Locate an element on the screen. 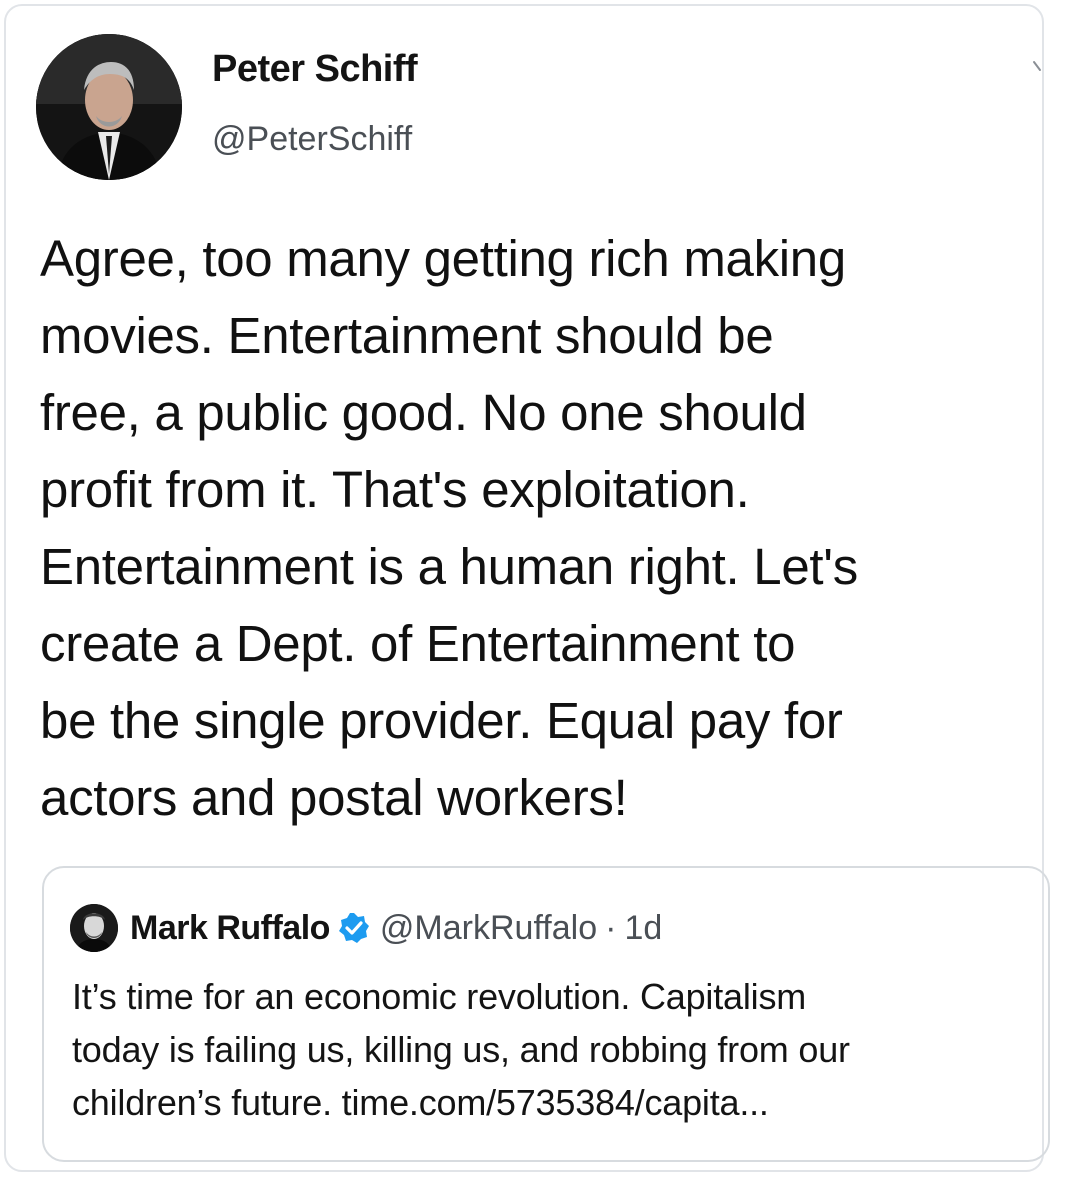  chevron-down-icon is located at coordinates (1039, 68).